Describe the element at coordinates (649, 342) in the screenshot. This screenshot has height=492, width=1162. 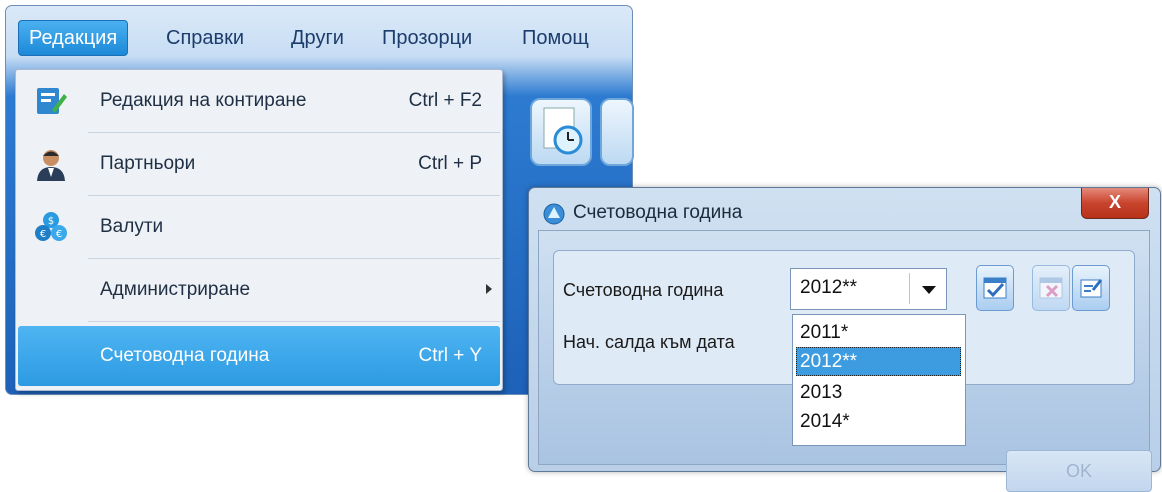
I see `opening-balance-label: Нач. салда към дата` at that location.